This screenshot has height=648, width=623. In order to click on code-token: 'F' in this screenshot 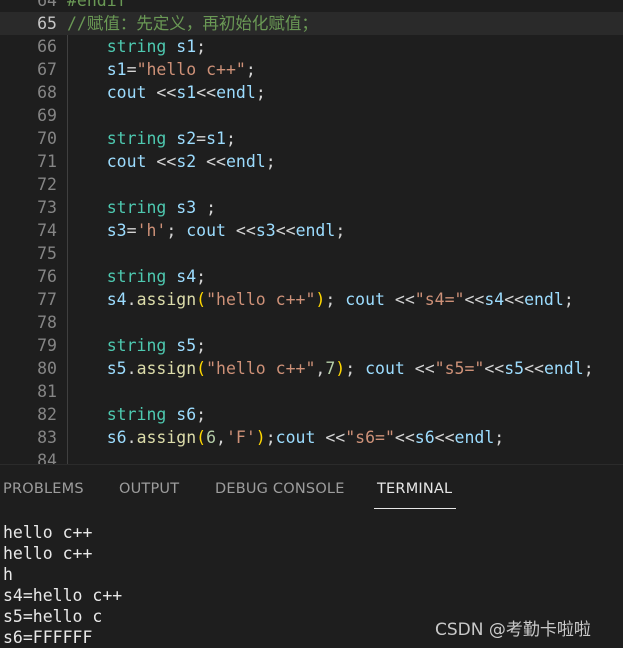, I will do `click(240, 437)`.